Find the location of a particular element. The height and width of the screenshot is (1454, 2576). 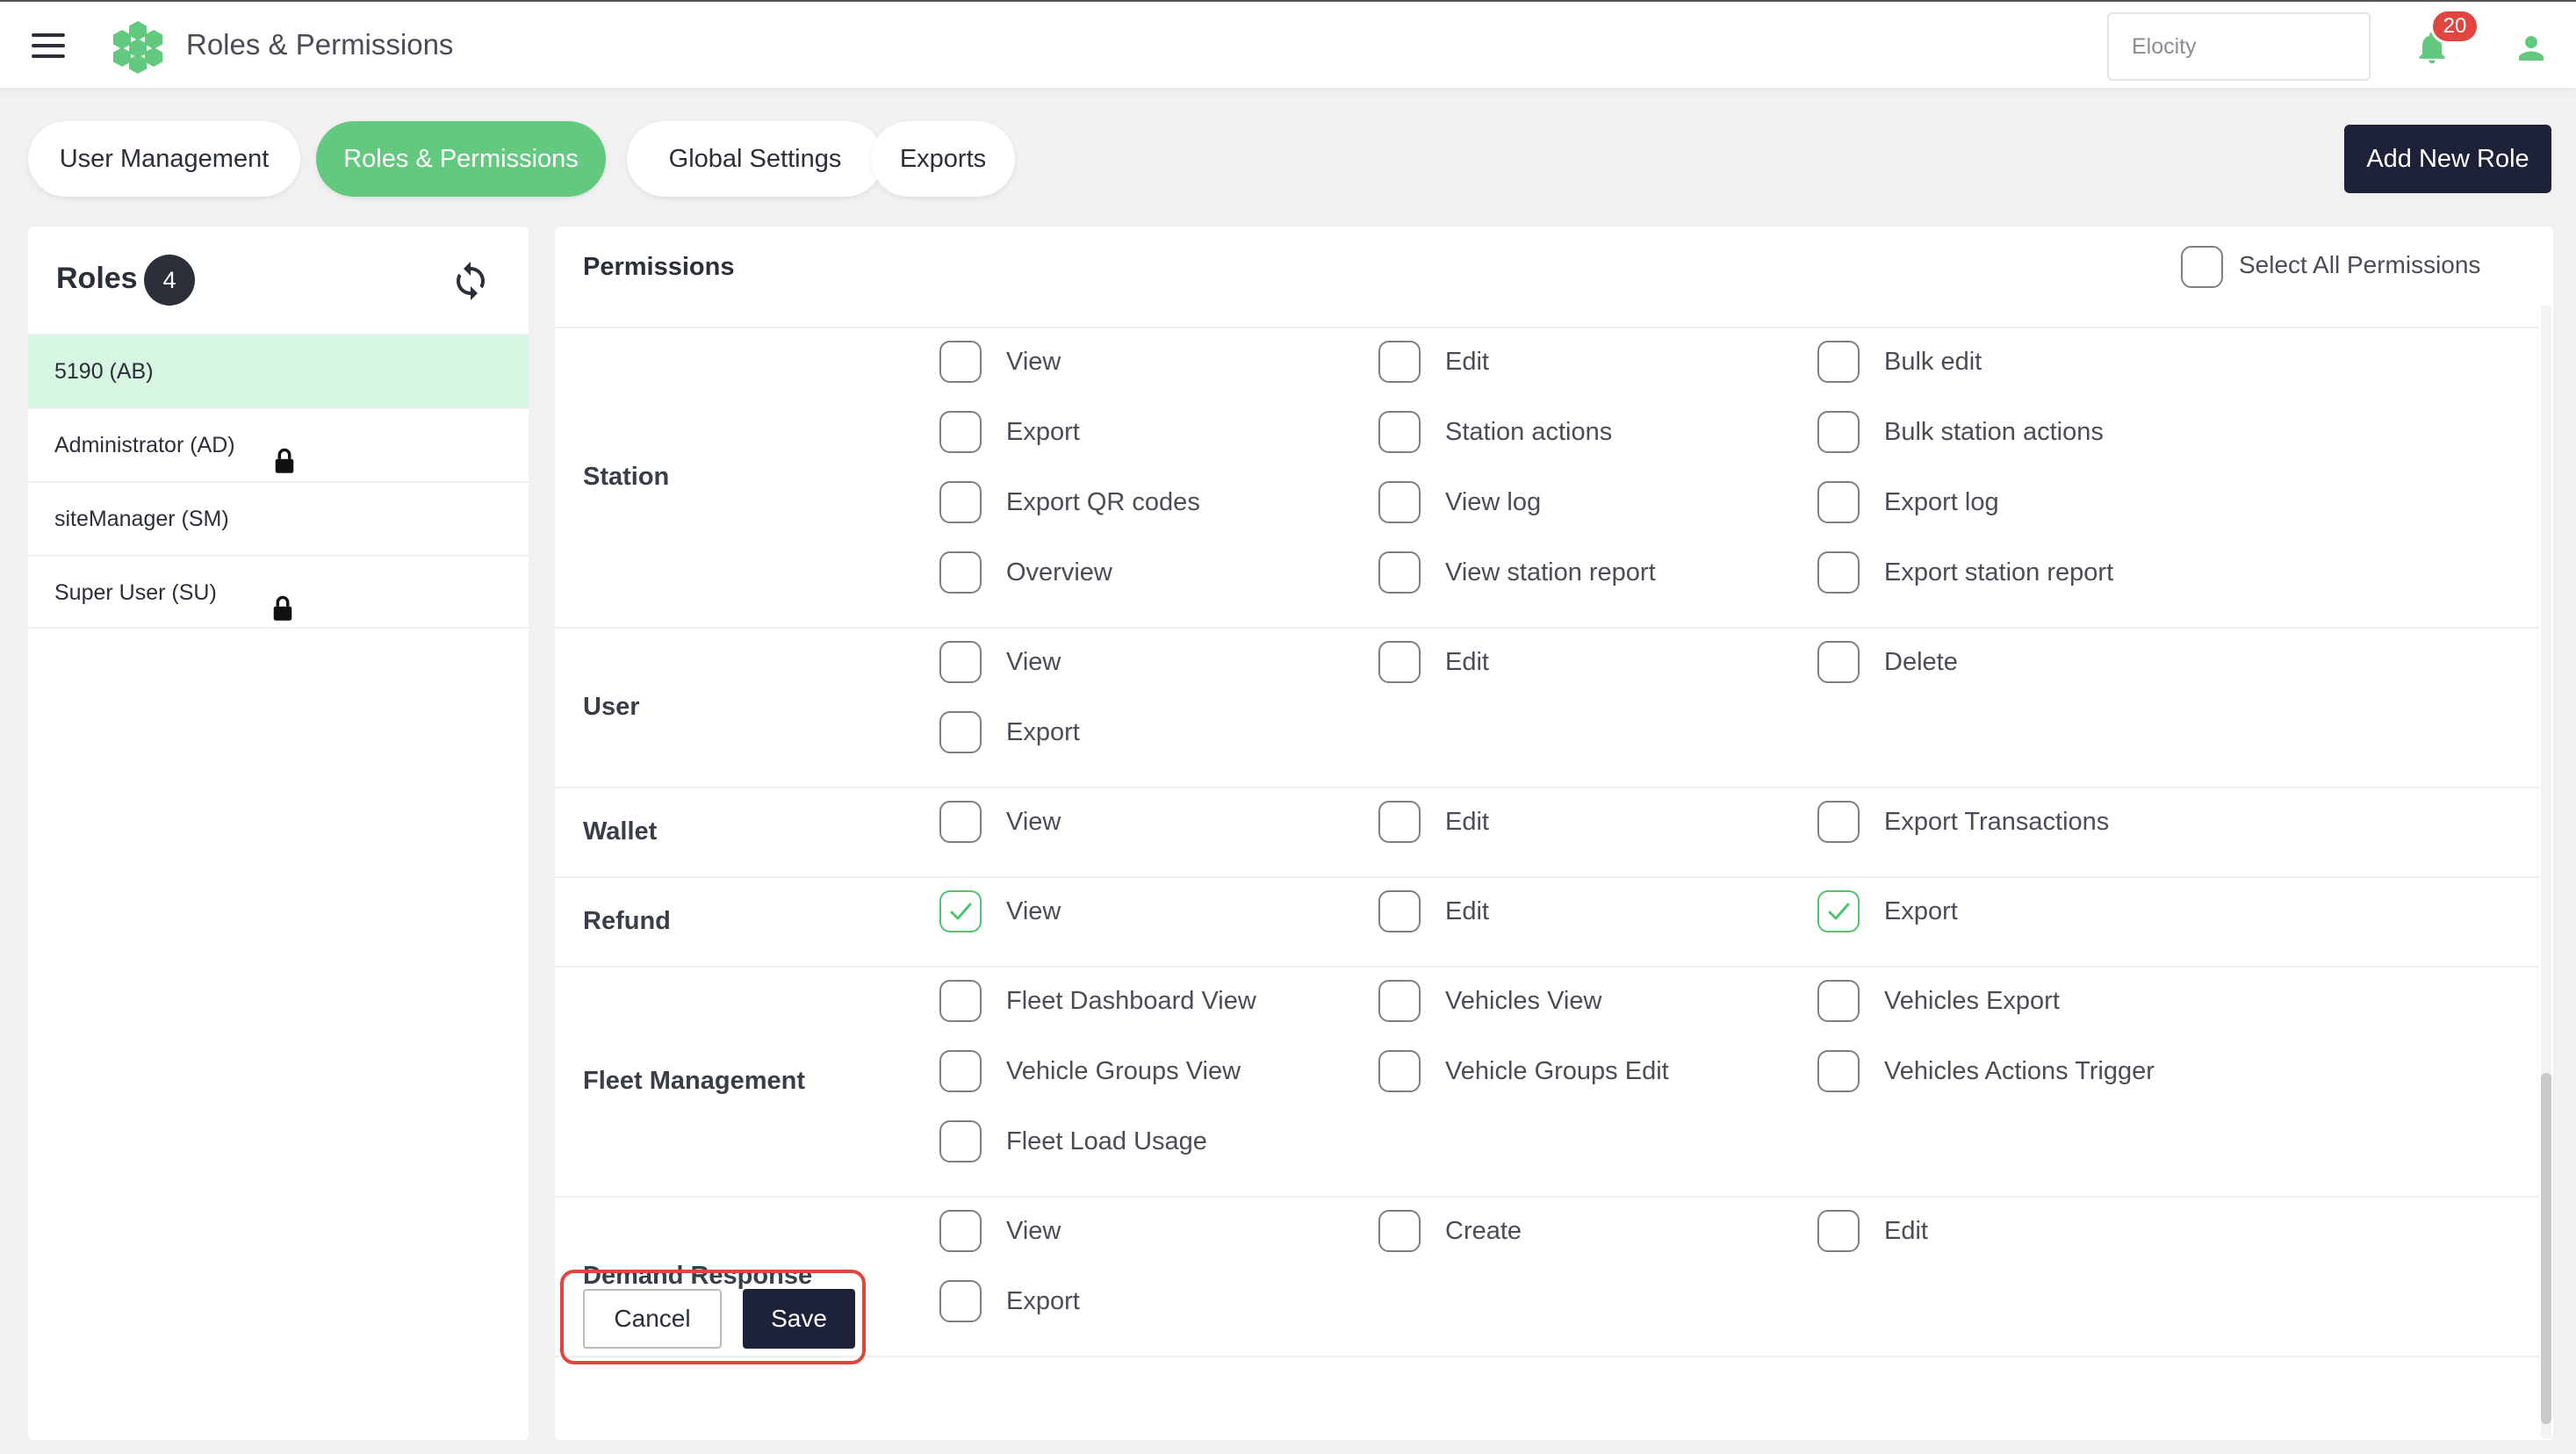

section-name: Station is located at coordinates (626, 477).